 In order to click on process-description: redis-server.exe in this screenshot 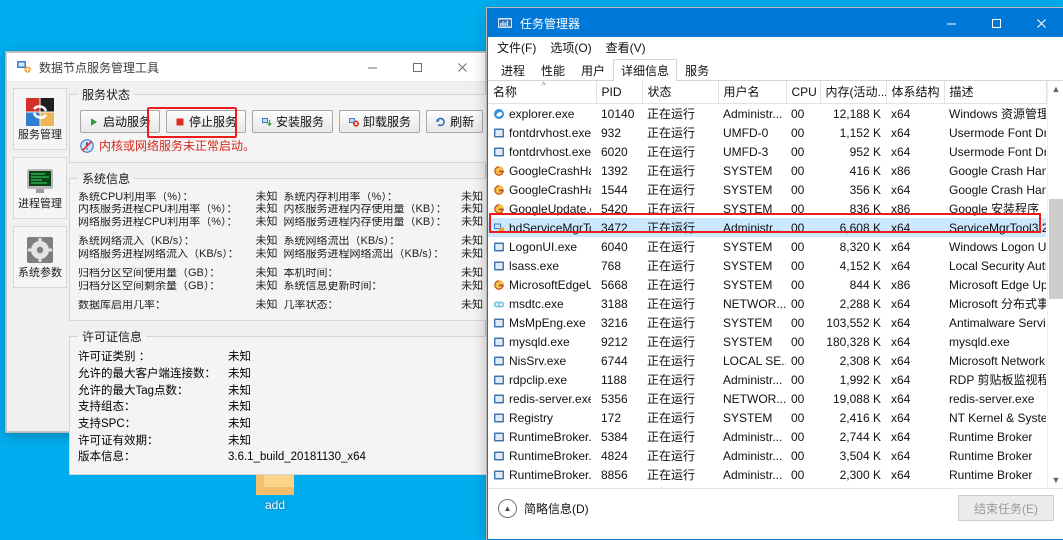, I will do `click(992, 398)`.